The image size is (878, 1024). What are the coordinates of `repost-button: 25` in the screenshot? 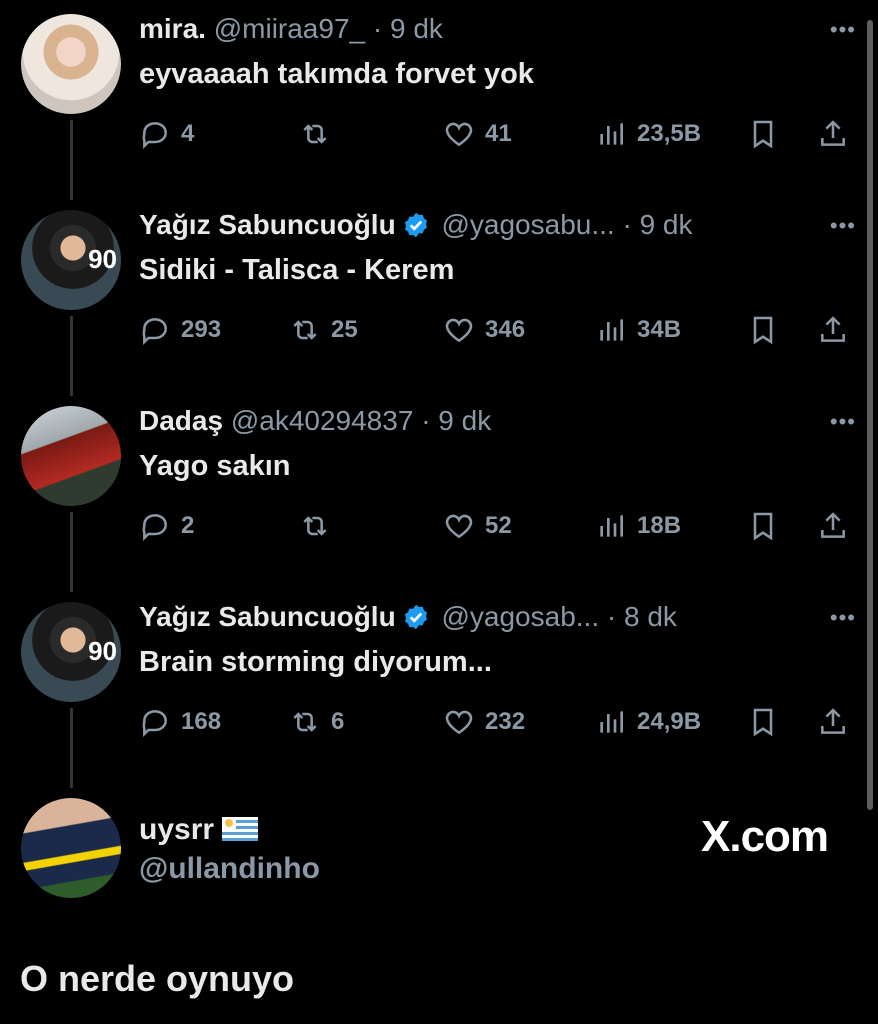 It's located at (323, 330).